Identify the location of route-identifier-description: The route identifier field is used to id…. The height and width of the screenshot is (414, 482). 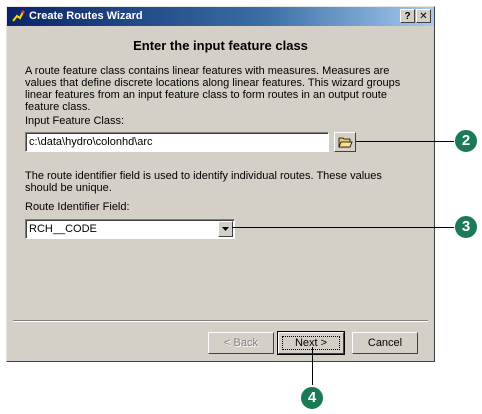
(203, 182).